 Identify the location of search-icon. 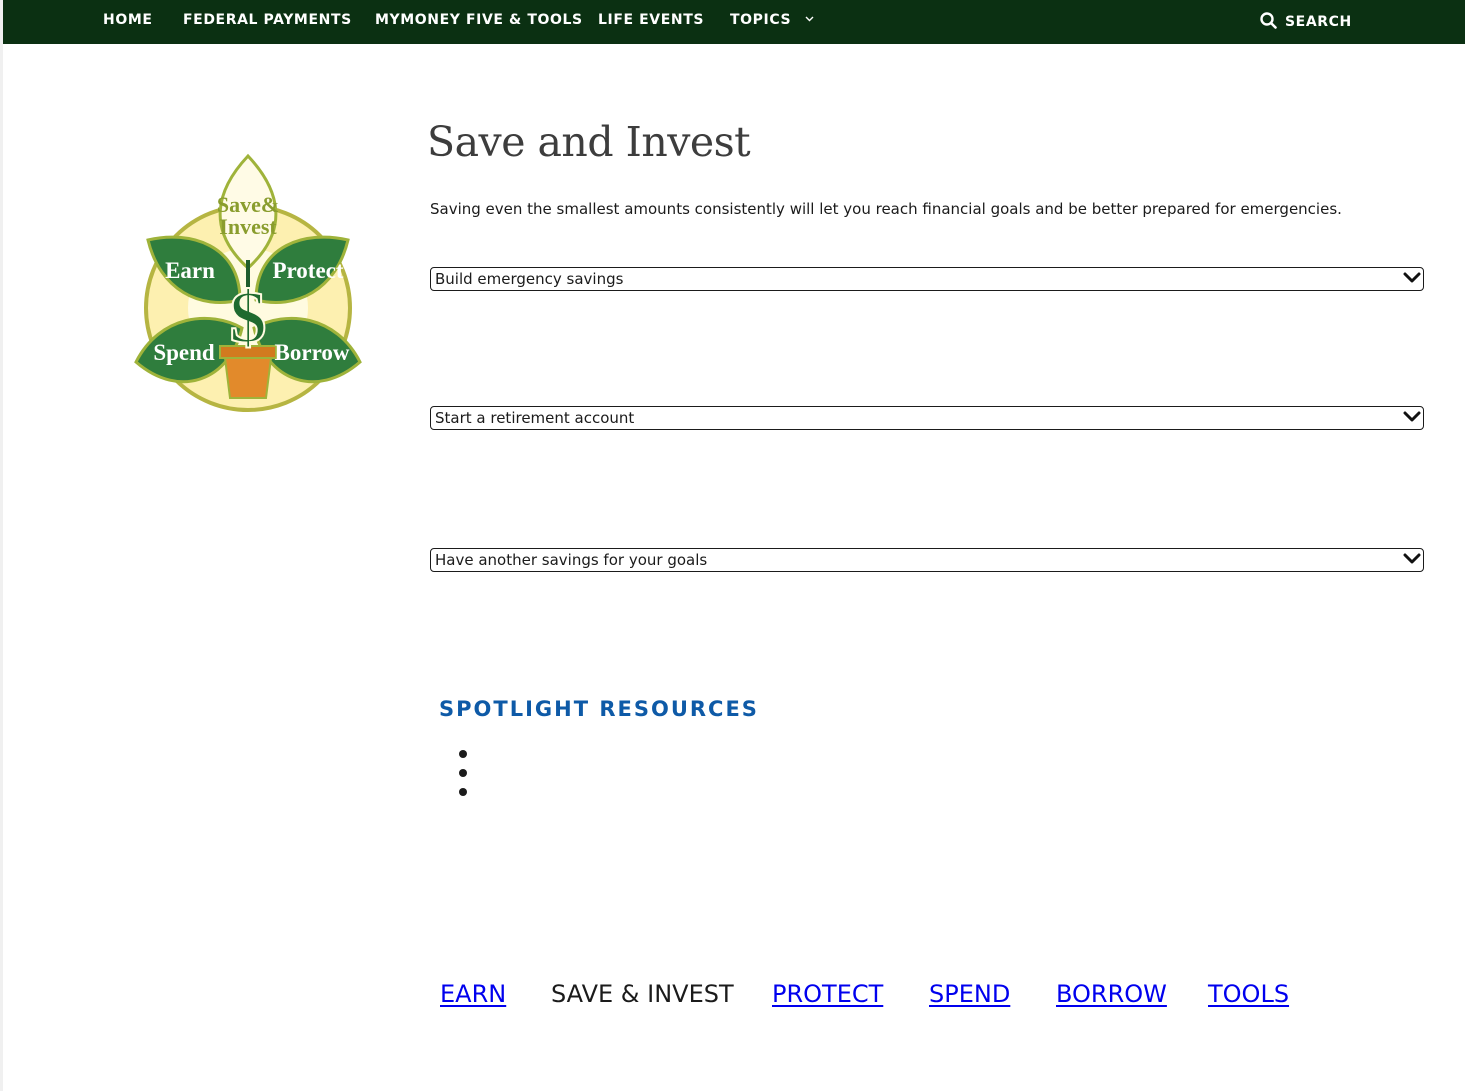
(1268, 20).